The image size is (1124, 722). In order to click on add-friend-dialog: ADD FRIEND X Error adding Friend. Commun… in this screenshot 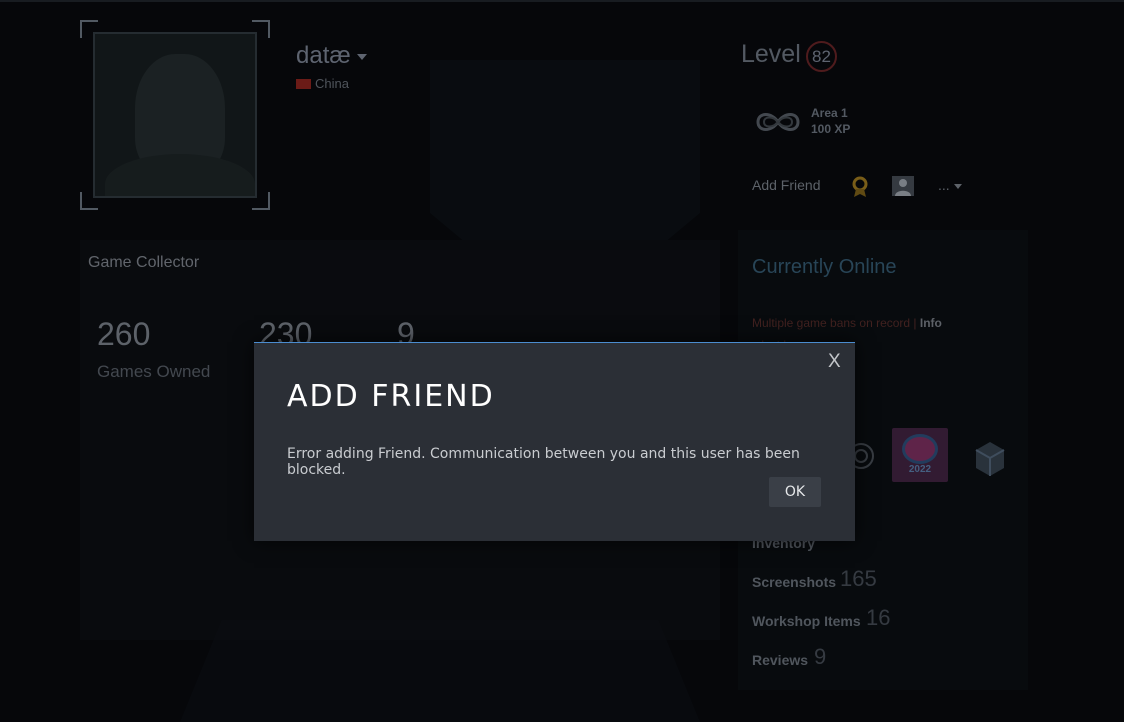, I will do `click(554, 441)`.